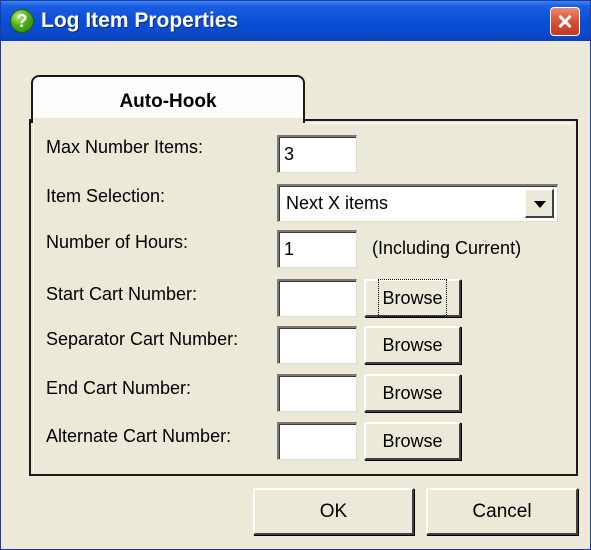  I want to click on window-title: Log Item Properties, so click(140, 20).